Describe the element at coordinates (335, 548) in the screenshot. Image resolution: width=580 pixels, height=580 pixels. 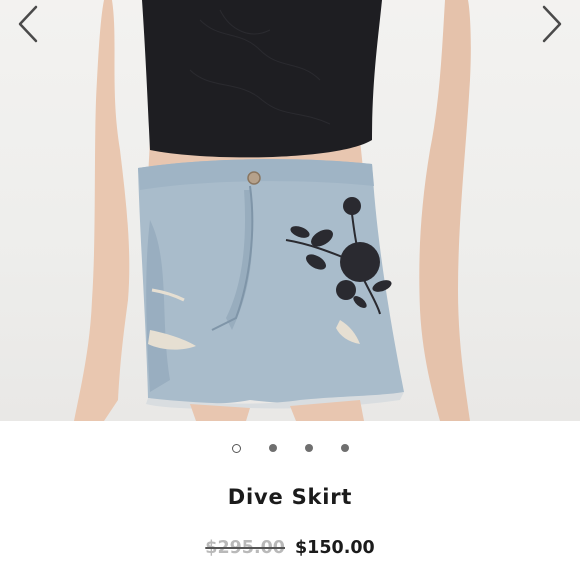
I see `sale-price: $150.00` at that location.